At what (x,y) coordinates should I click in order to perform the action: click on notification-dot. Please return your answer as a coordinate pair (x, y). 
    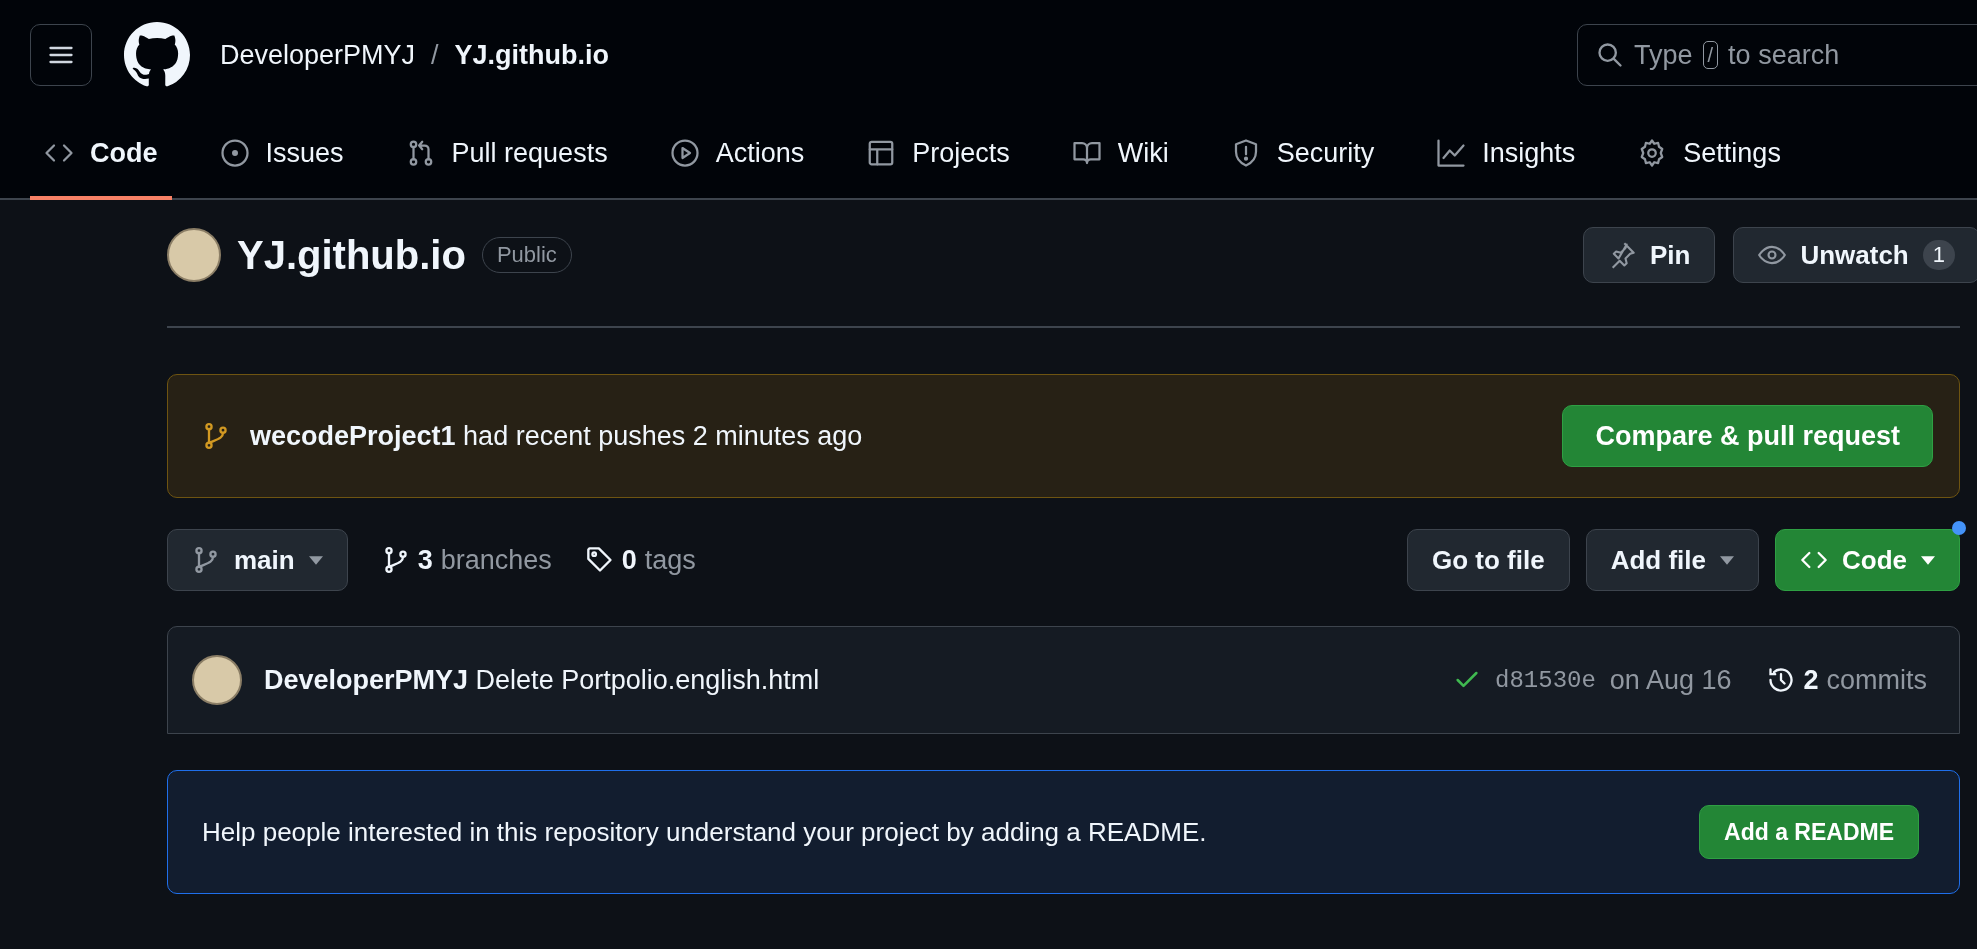
    Looking at the image, I should click on (1959, 528).